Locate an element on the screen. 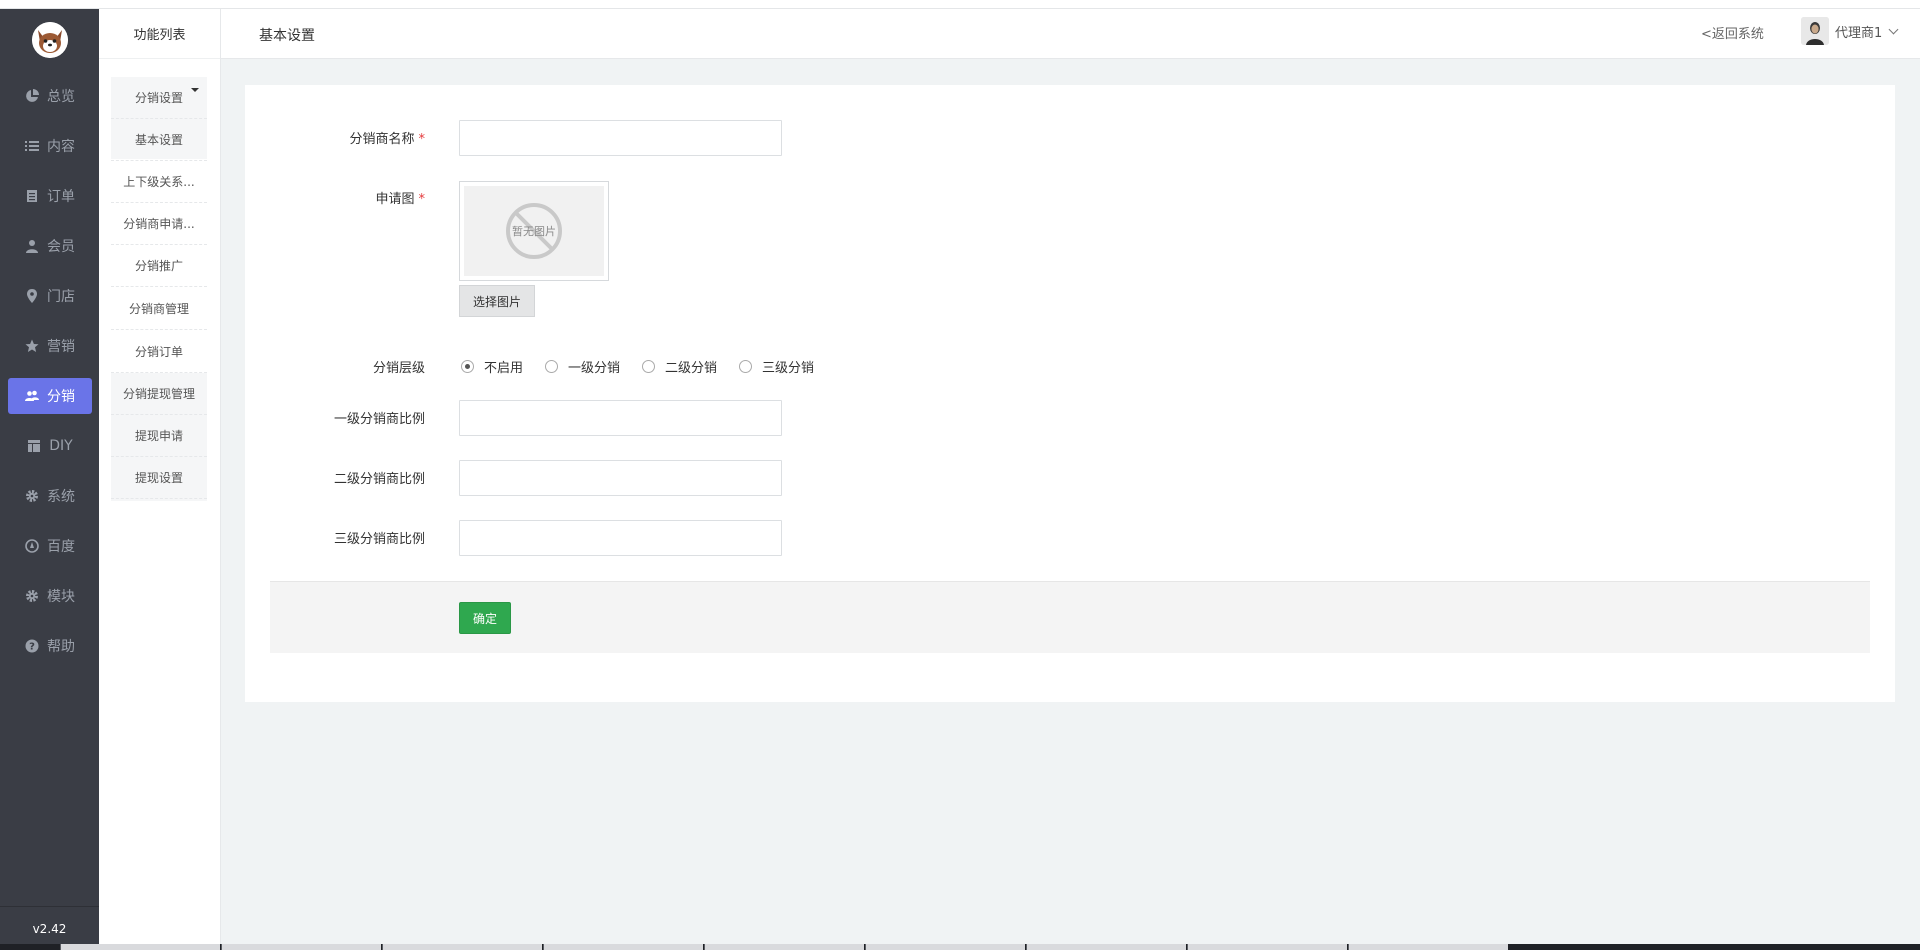 This screenshot has width=1920, height=950. level3-ratio-input is located at coordinates (620, 538).